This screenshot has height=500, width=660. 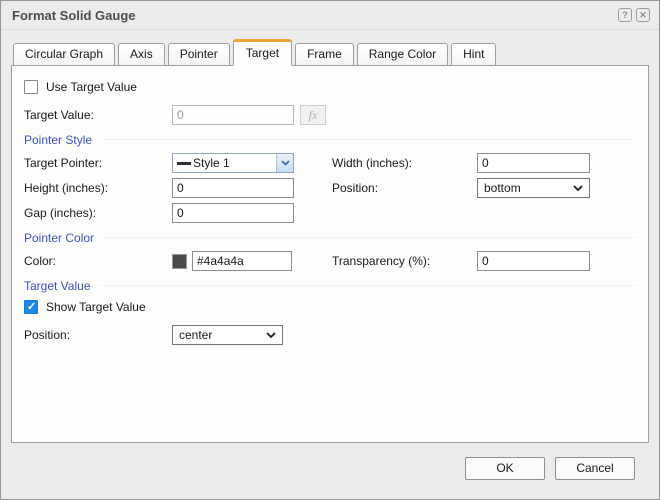 What do you see at coordinates (324, 54) in the screenshot?
I see `tab-frame: Frame` at bounding box center [324, 54].